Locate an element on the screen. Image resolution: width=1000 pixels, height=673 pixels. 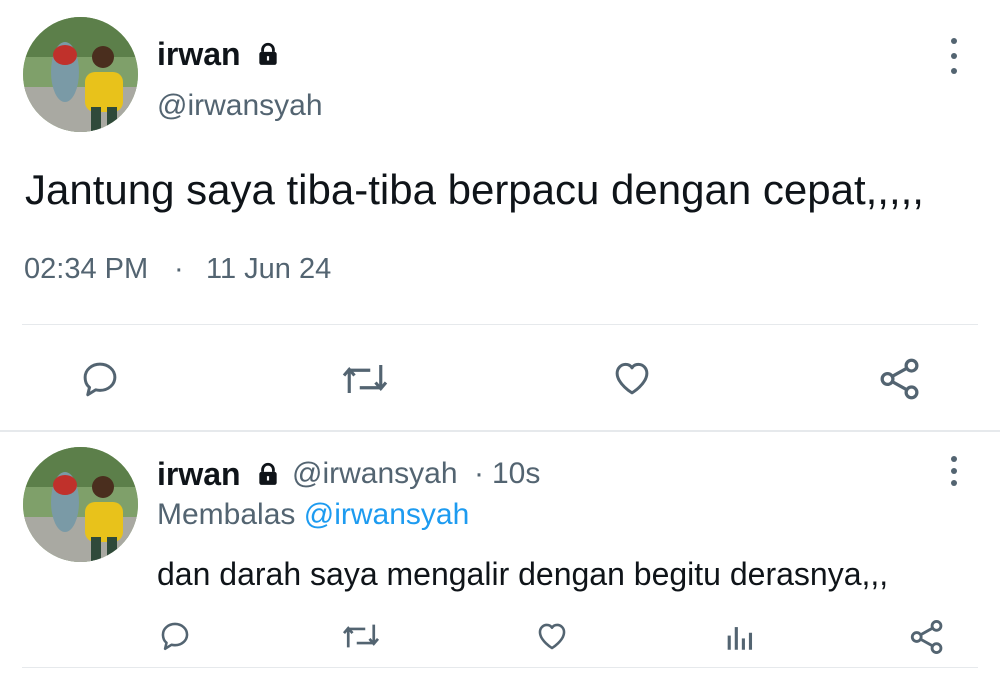
replying-to-label: Membalas @irwansyah is located at coordinates (313, 515).